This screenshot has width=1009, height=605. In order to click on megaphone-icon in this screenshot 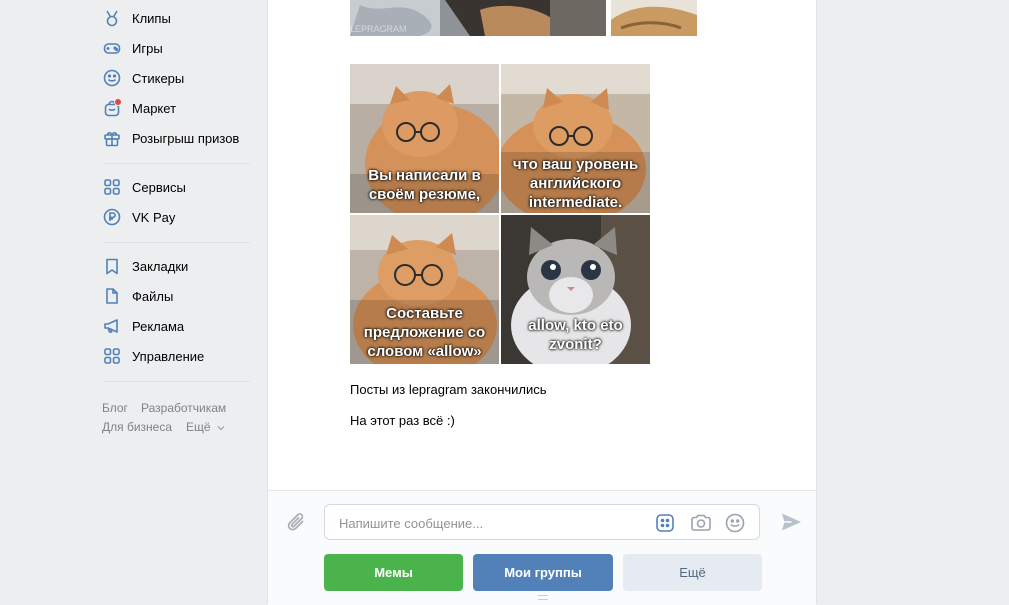, I will do `click(112, 326)`.